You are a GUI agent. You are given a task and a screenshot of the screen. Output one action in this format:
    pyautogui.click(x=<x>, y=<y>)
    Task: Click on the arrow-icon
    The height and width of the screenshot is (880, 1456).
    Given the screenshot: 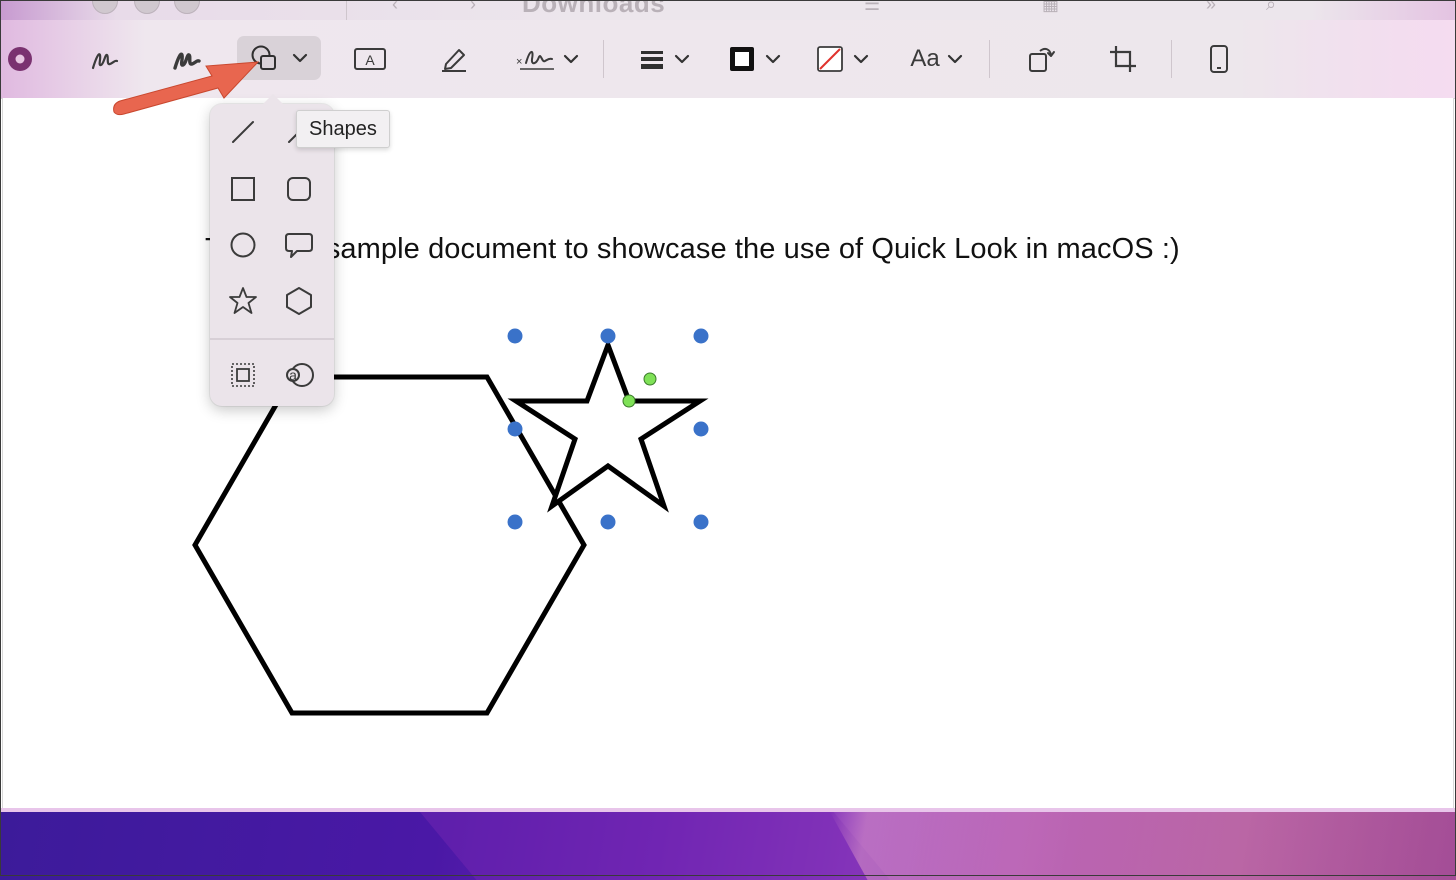 What is the action you would take?
    pyautogui.click(x=186, y=88)
    